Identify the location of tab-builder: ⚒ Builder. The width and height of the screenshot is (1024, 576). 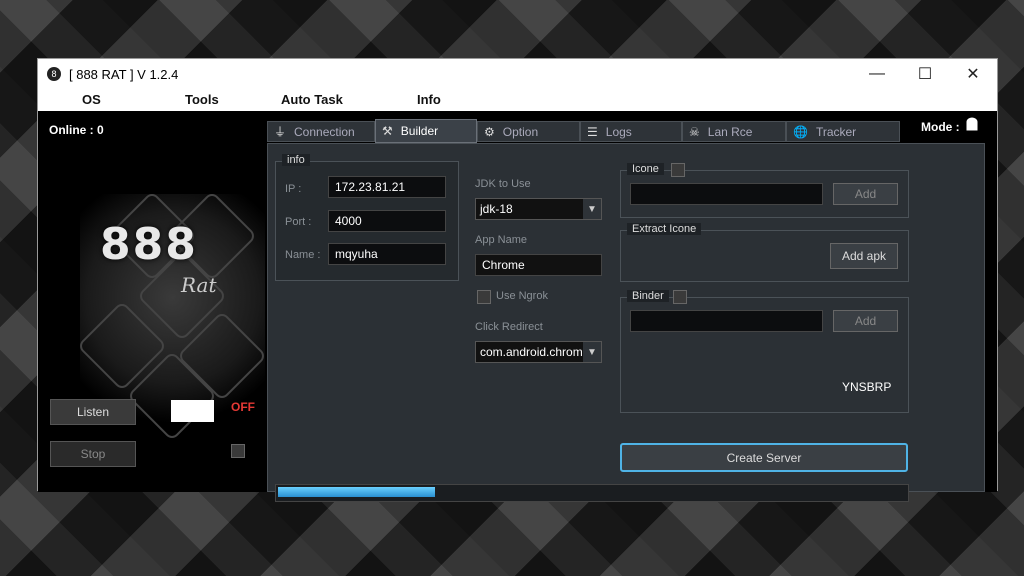
(426, 131).